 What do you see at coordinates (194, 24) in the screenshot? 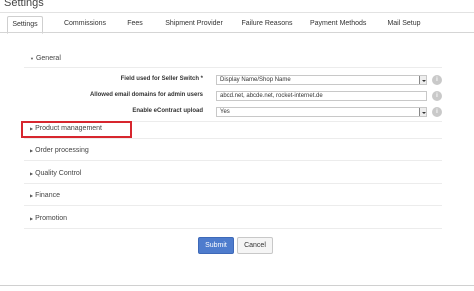
I see `tab-shipment-provider: Shipment Provider` at bounding box center [194, 24].